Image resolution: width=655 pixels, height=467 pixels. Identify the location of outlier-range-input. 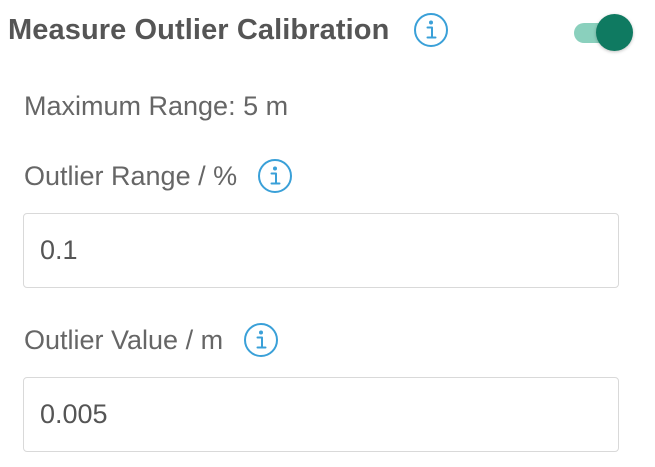
(329, 250).